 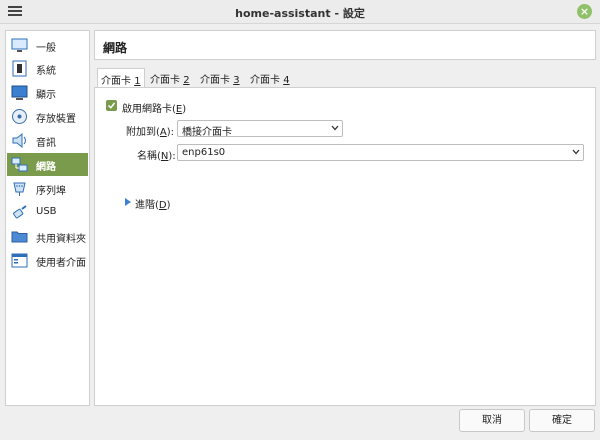 I want to click on sidebar-item-storage: 存放裝置, so click(x=47, y=116).